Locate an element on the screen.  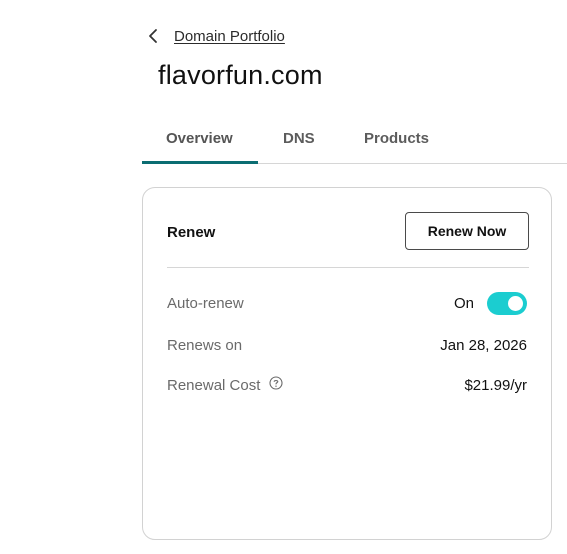
breadcrumb-link-domain-portfolio: Domain Portfolio is located at coordinates (229, 36).